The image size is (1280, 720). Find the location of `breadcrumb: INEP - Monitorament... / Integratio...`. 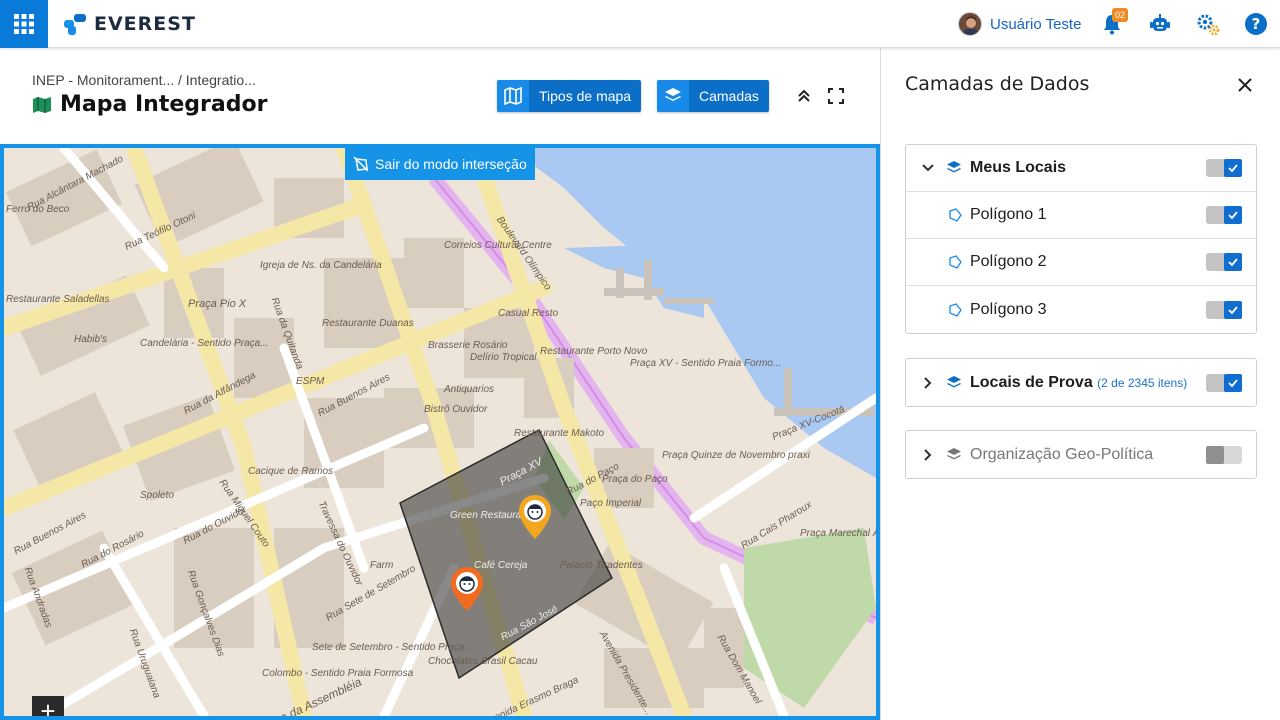

breadcrumb: INEP - Monitorament... / Integratio... is located at coordinates (144, 80).